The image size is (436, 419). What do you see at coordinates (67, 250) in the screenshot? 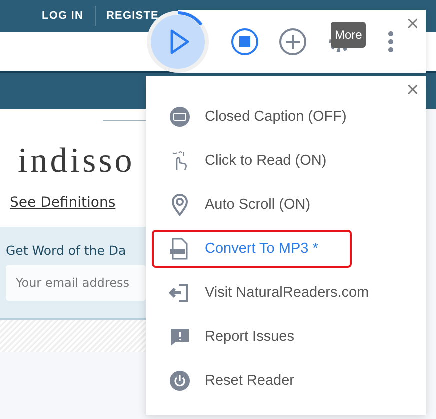
I see `newsletter-title: Get Word of the Da` at bounding box center [67, 250].